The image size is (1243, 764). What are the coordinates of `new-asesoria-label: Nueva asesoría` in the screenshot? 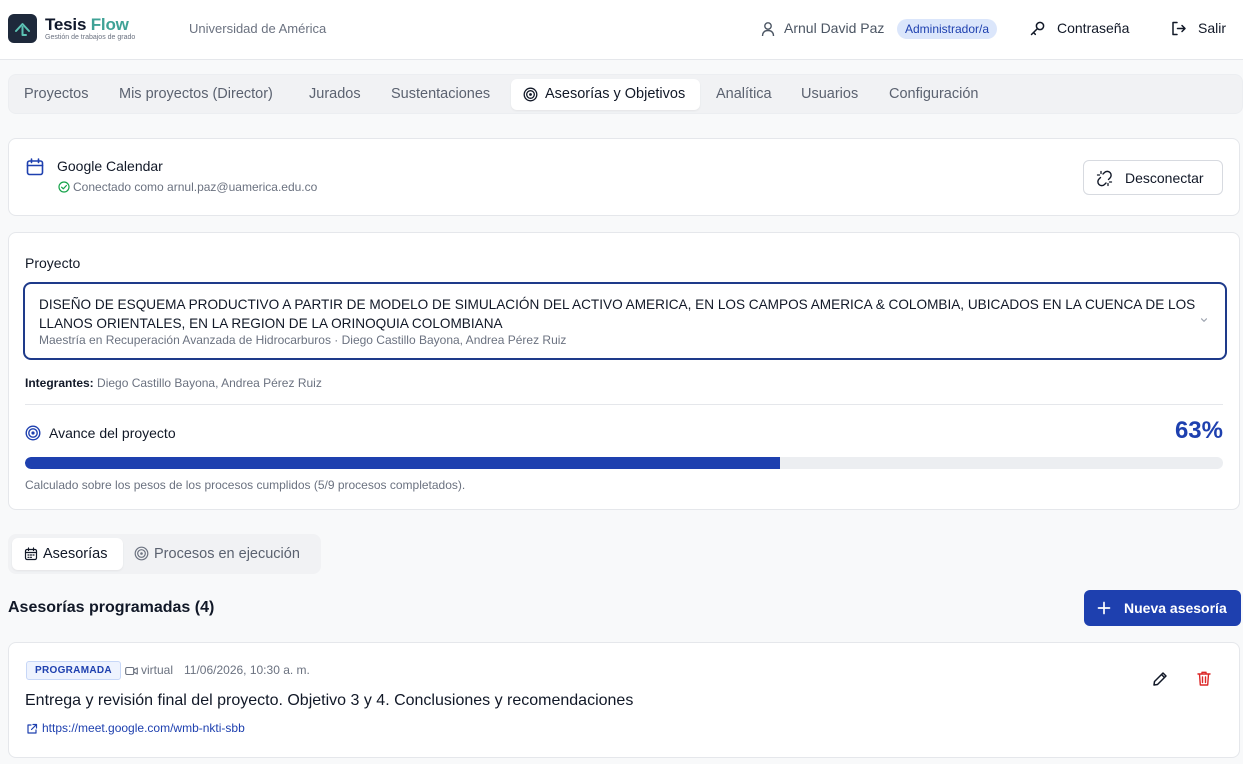 It's located at (1175, 608).